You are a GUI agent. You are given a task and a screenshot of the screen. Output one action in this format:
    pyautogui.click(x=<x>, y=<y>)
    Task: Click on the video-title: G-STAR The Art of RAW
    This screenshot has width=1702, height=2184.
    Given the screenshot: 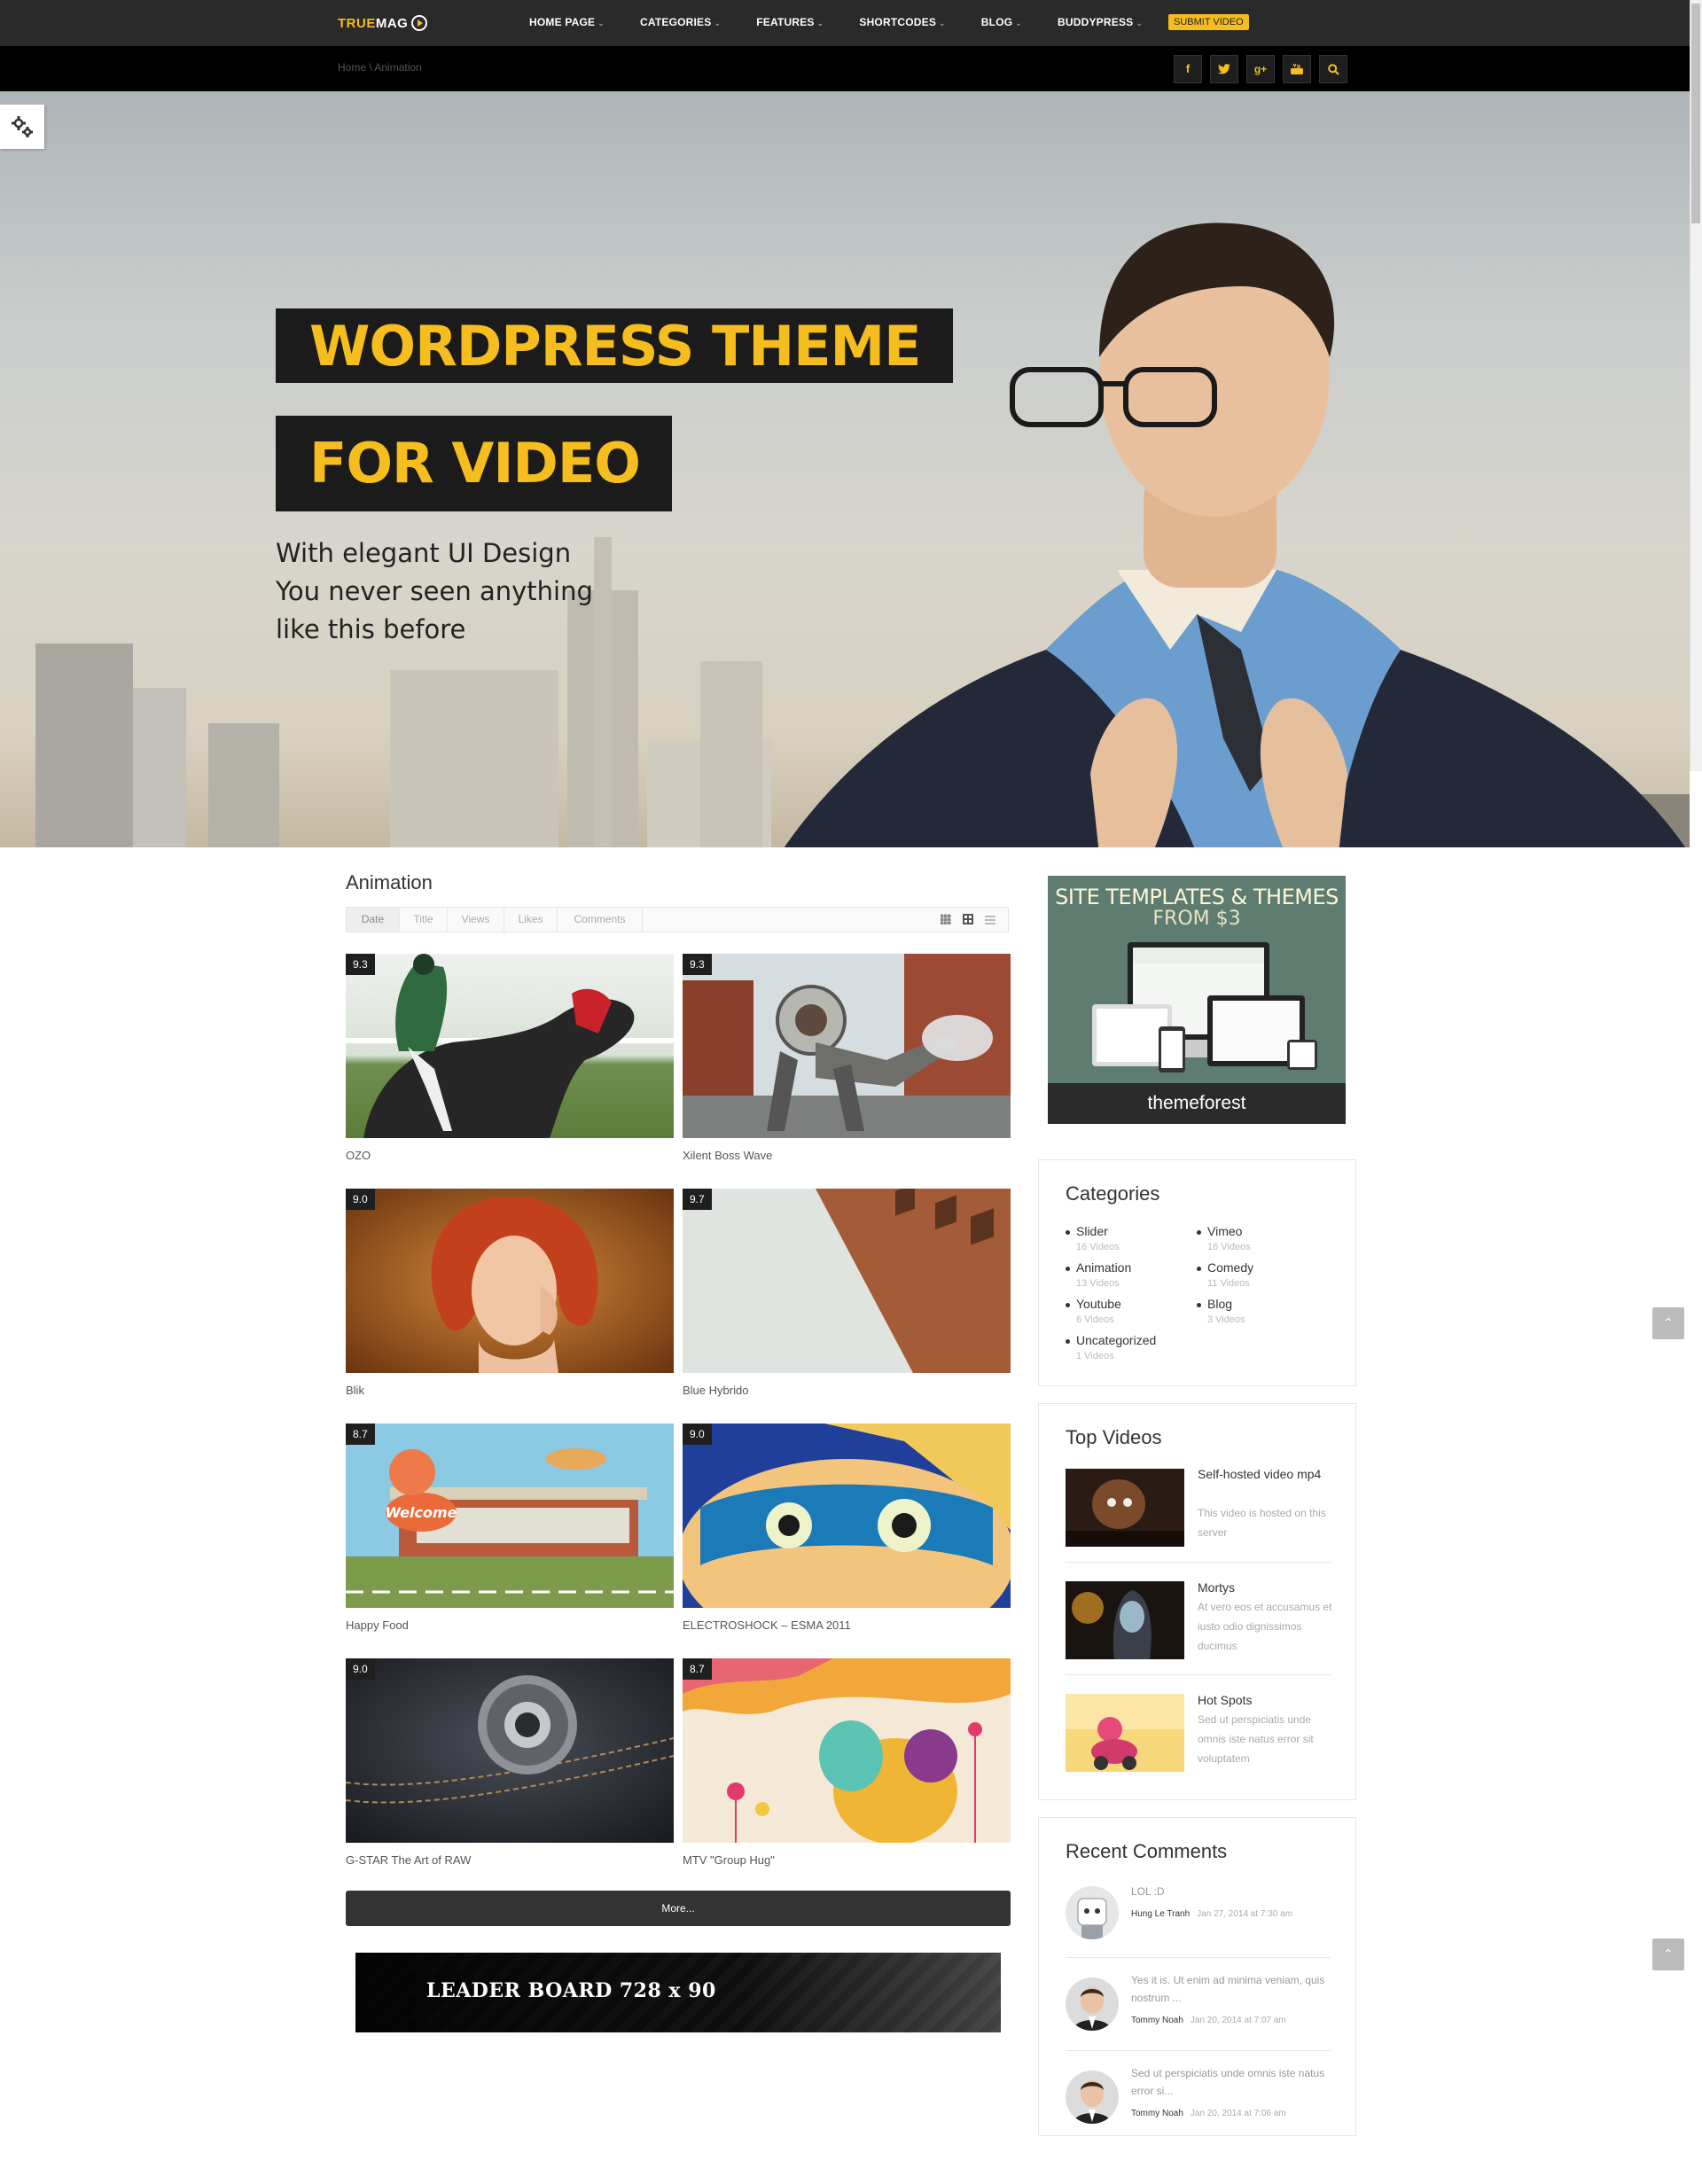 What is the action you would take?
    pyautogui.click(x=408, y=1860)
    